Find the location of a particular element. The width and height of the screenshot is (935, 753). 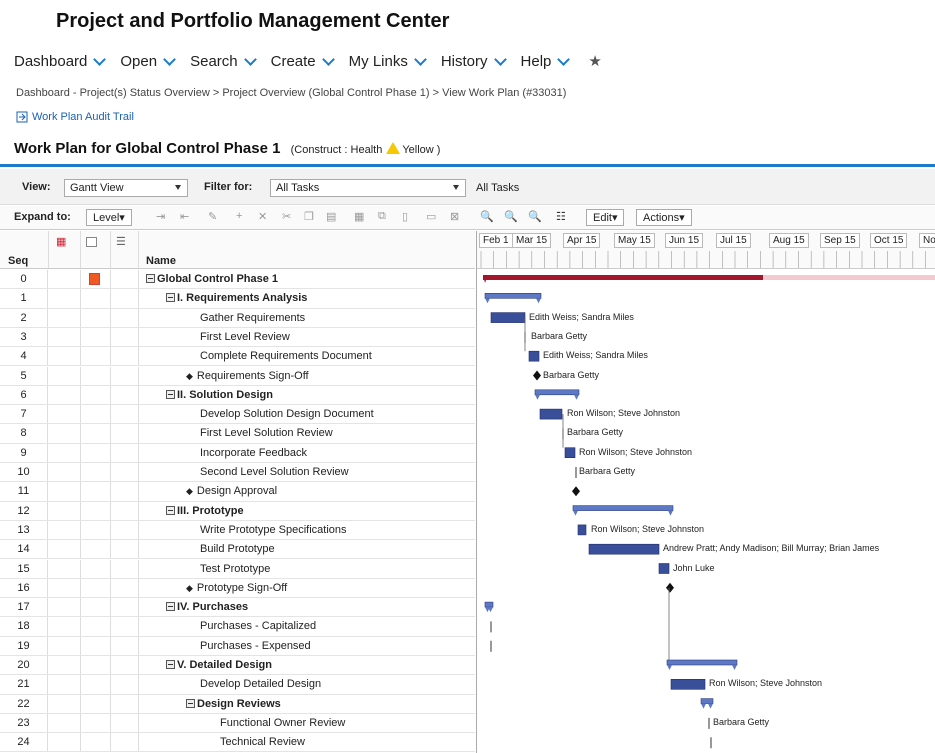

table-row: 12 III. Prototype is located at coordinates (237, 511).